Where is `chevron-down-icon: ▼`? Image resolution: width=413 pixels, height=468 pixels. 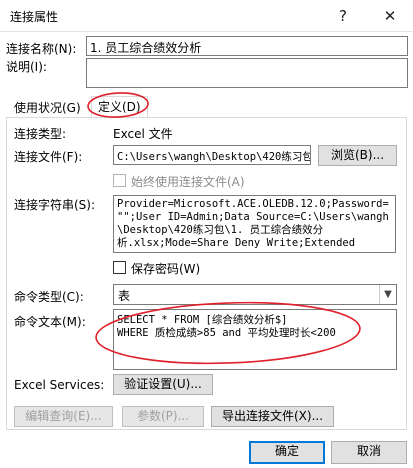
chevron-down-icon: ▼ is located at coordinates (387, 294).